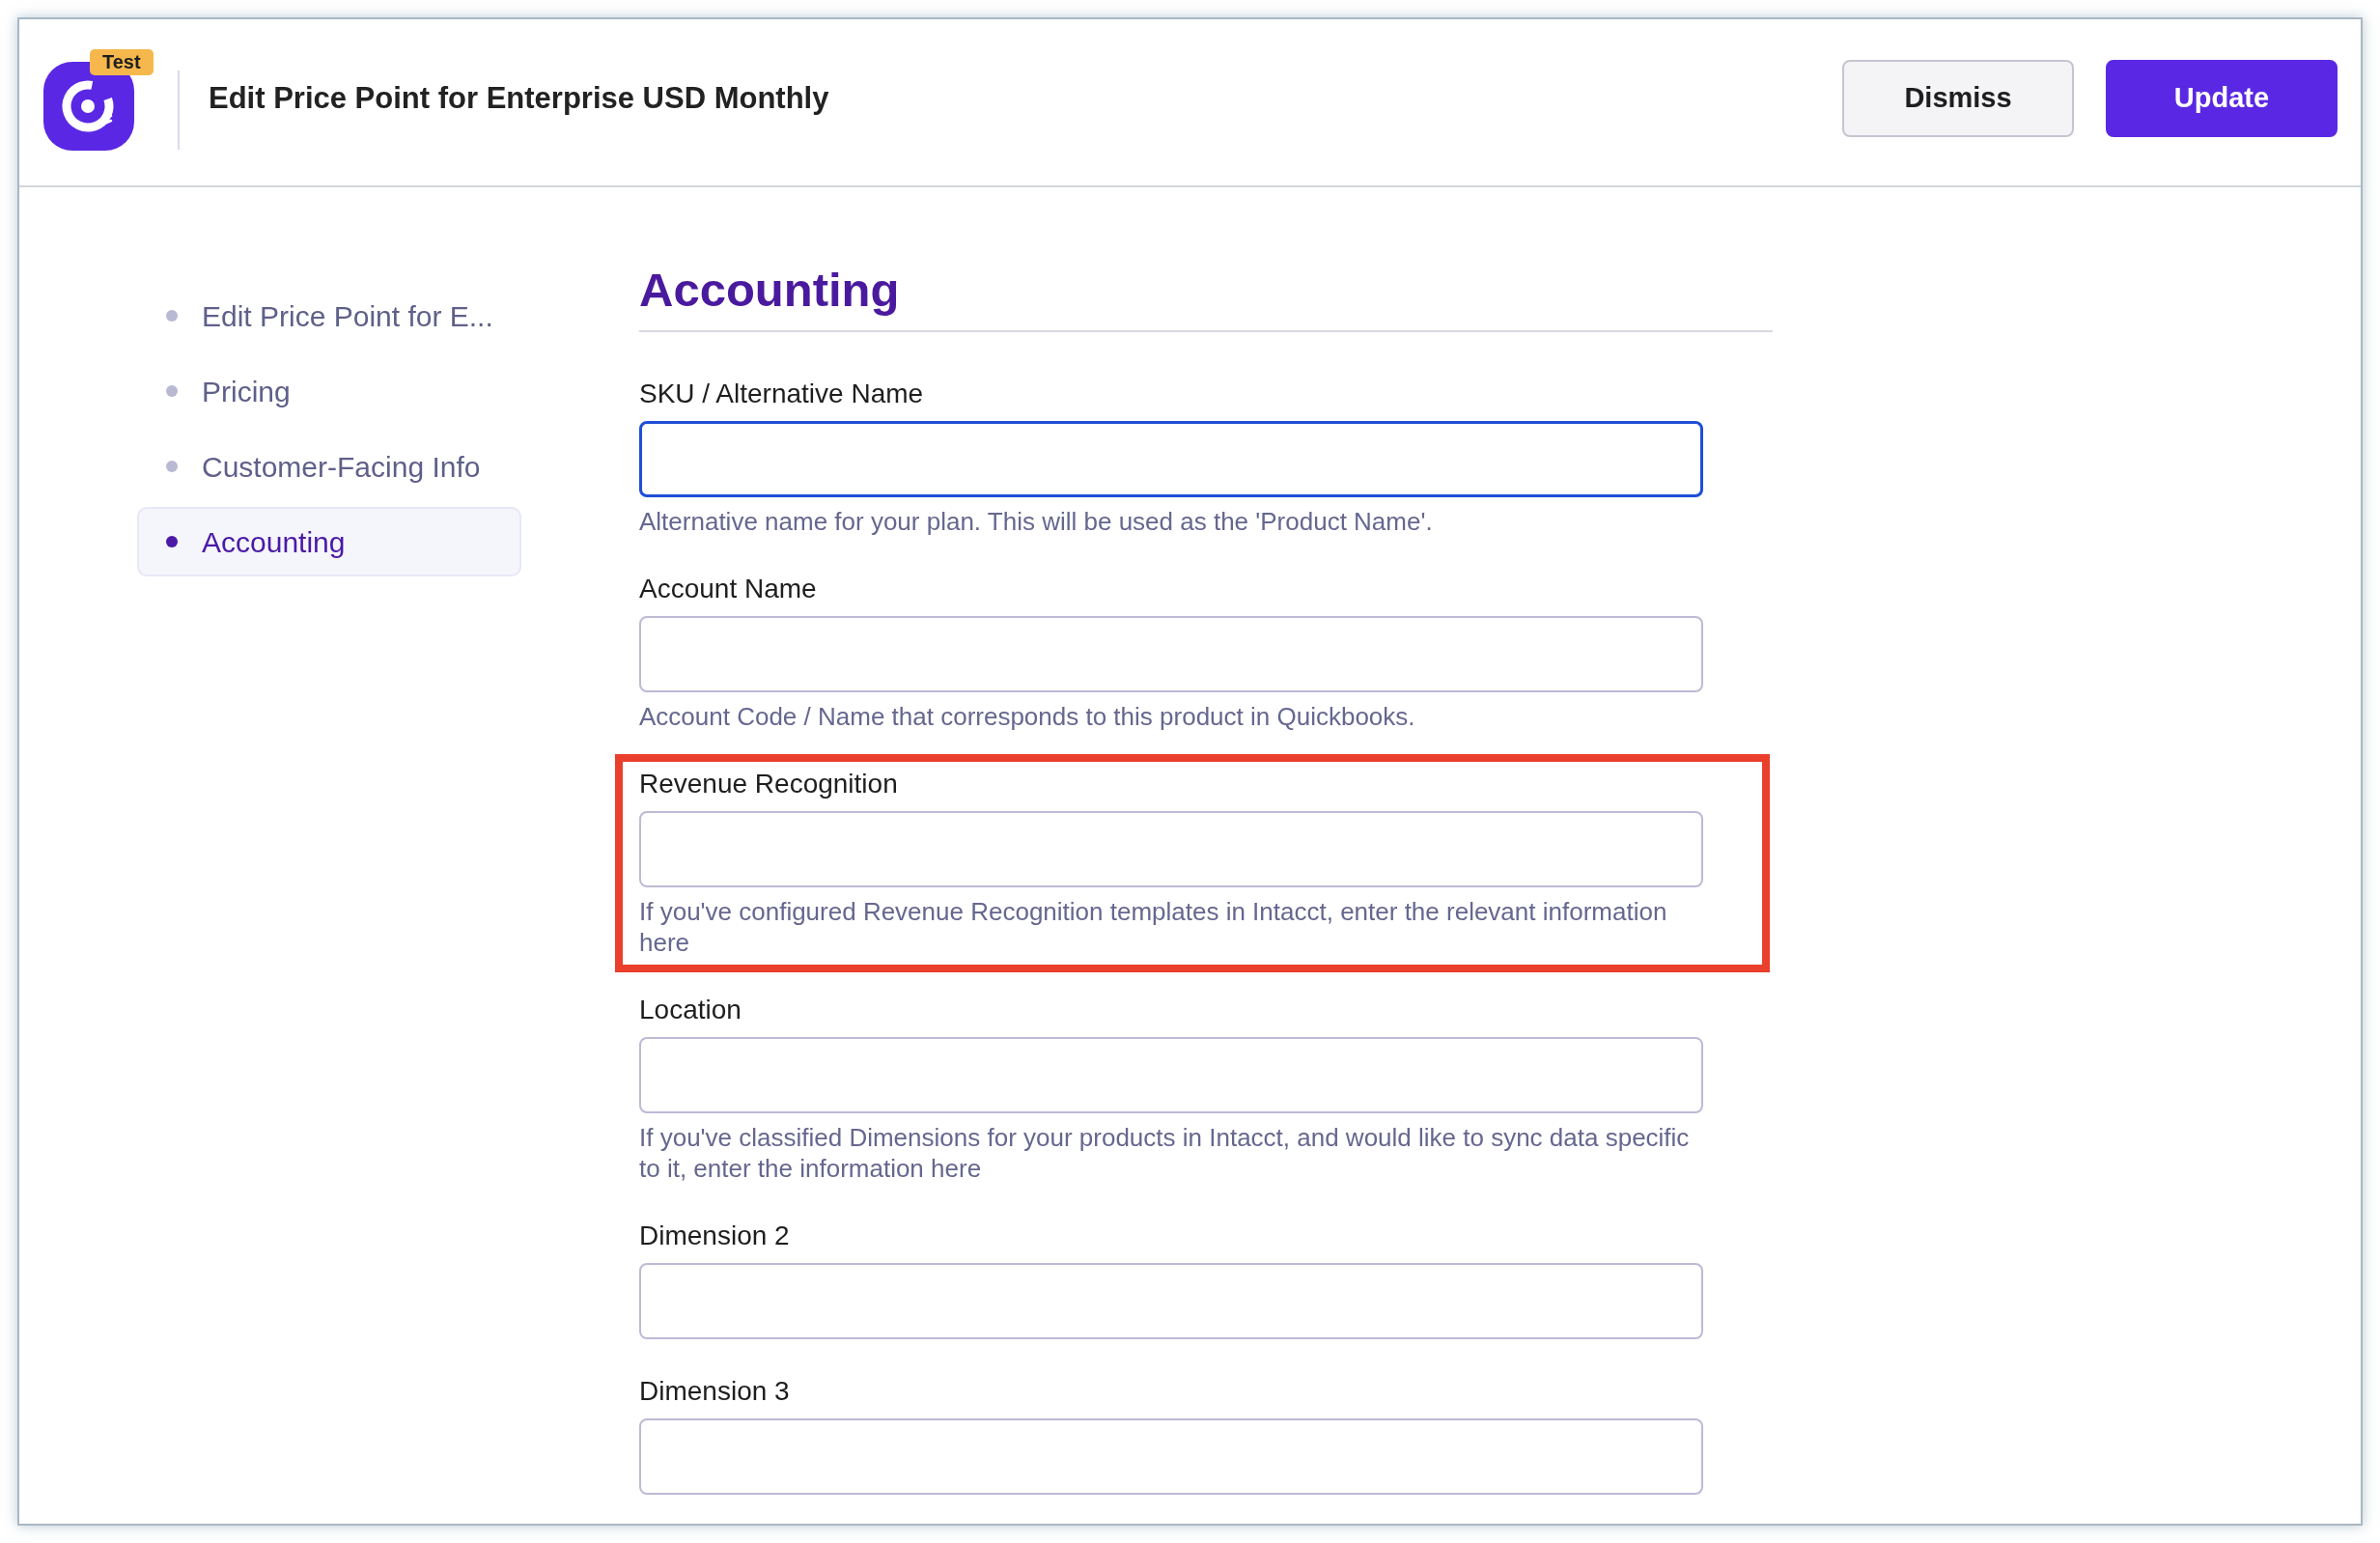 The height and width of the screenshot is (1543, 2380). What do you see at coordinates (2222, 98) in the screenshot?
I see `update-button: Update` at bounding box center [2222, 98].